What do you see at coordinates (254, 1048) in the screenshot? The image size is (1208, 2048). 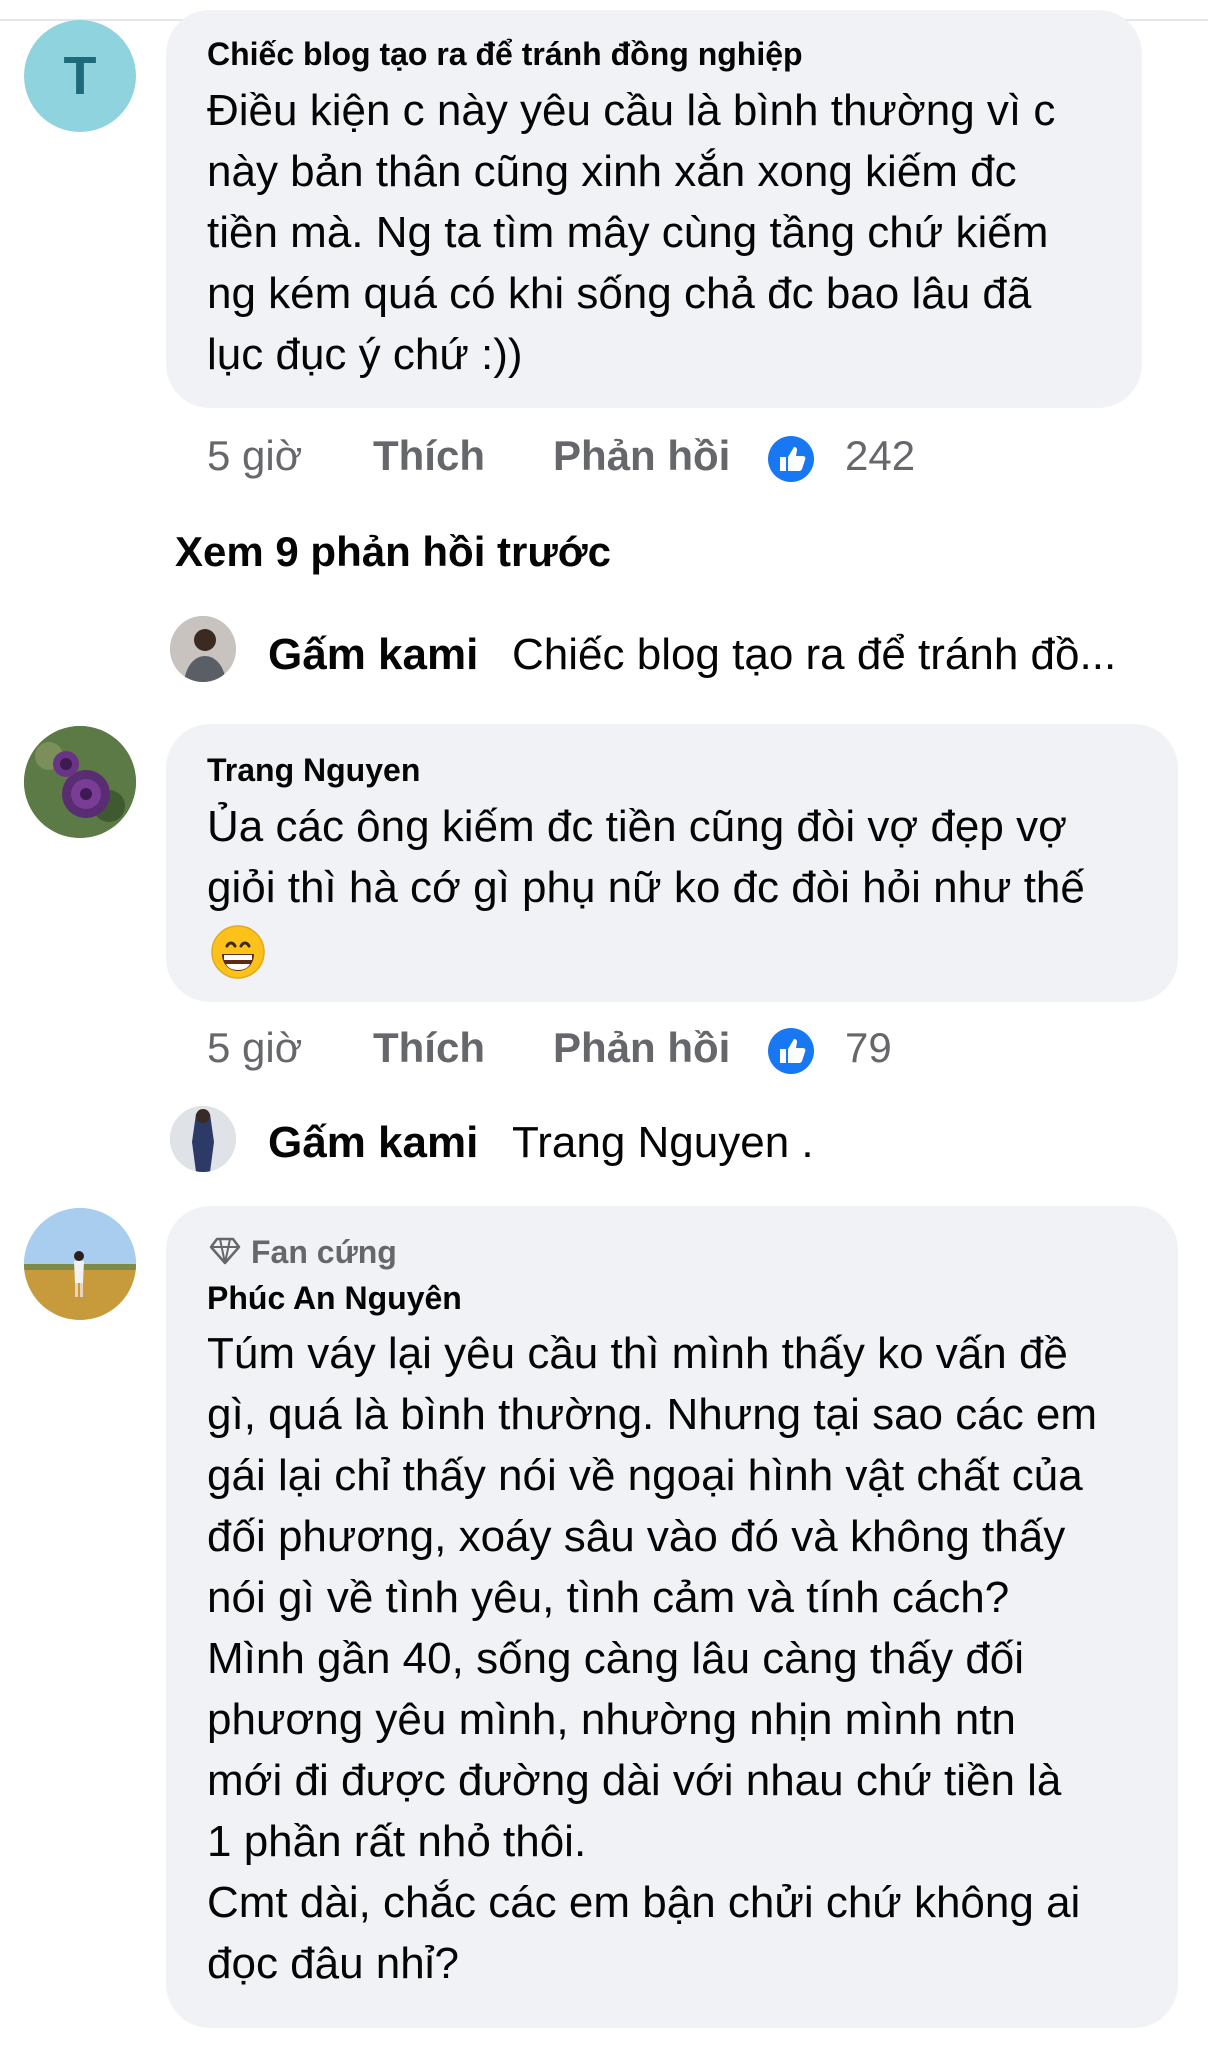 I see `comment-time-2: 5 giờ` at bounding box center [254, 1048].